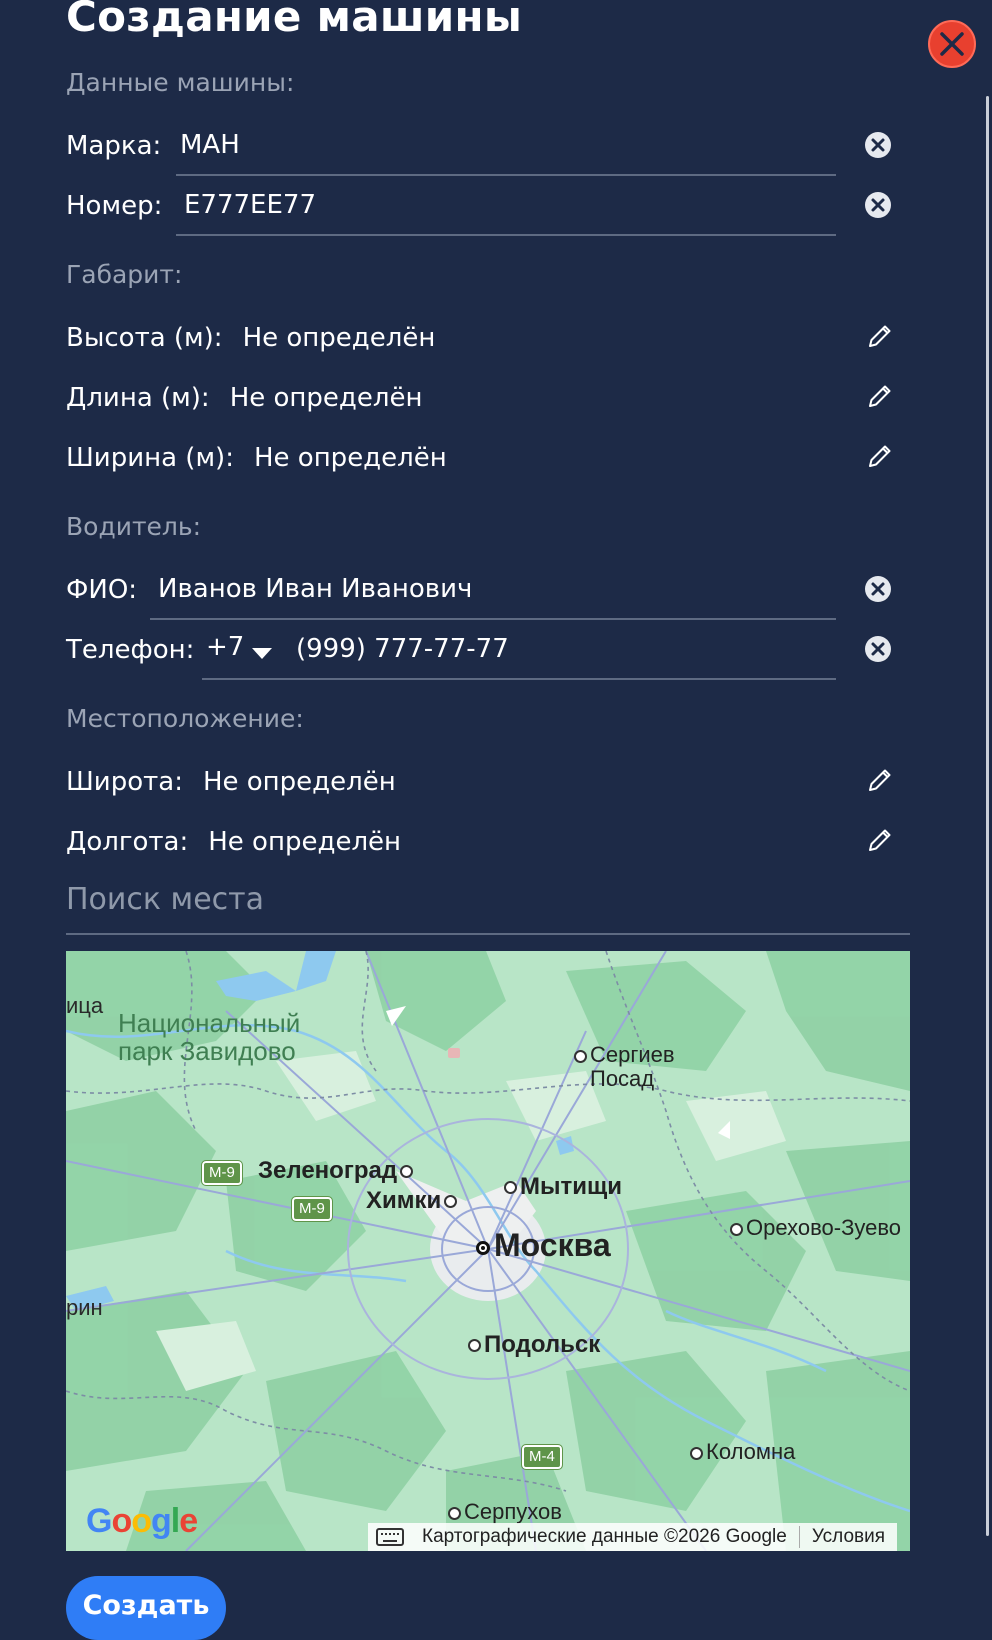 The image size is (992, 1640). I want to click on number-label: Номер:, so click(114, 206).